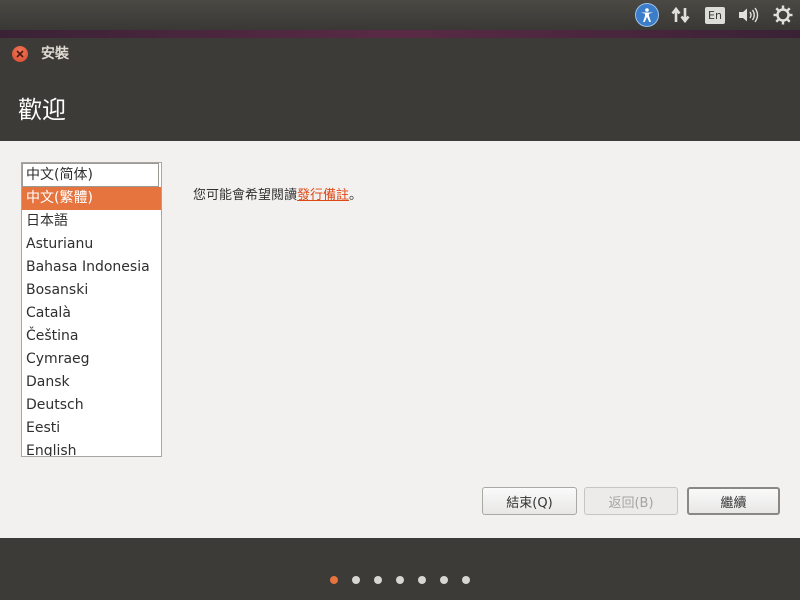  I want to click on volume-indicator, so click(748, 15).